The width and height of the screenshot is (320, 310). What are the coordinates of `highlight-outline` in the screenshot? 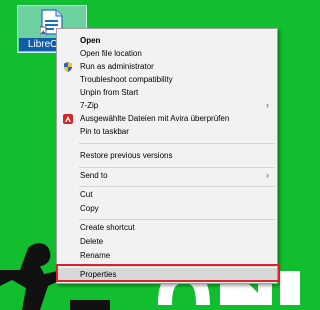 It's located at (168, 273).